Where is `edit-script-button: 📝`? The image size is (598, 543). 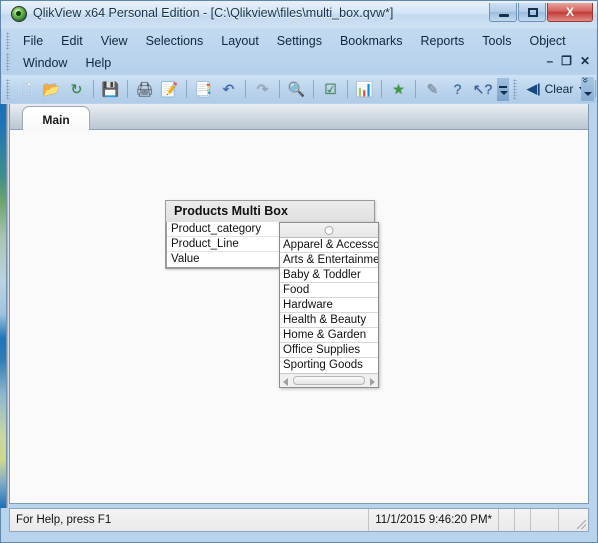 edit-script-button: 📝 is located at coordinates (169, 89).